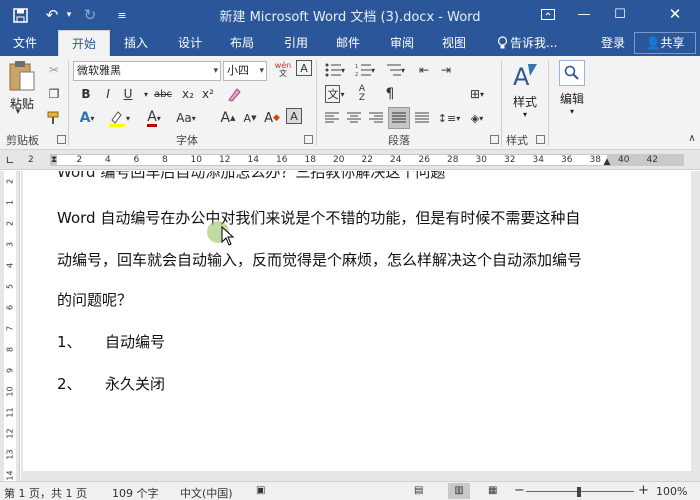  Describe the element at coordinates (84, 43) in the screenshot. I see `tab-home: 开始` at that location.